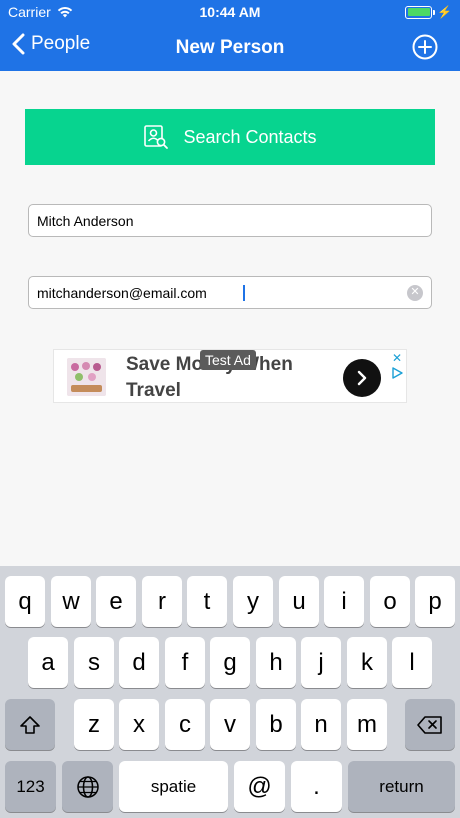 Image resolution: width=460 pixels, height=818 pixels. What do you see at coordinates (230, 376) in the screenshot?
I see `ad-banner: Save Money When Travel Test Ad ✕` at bounding box center [230, 376].